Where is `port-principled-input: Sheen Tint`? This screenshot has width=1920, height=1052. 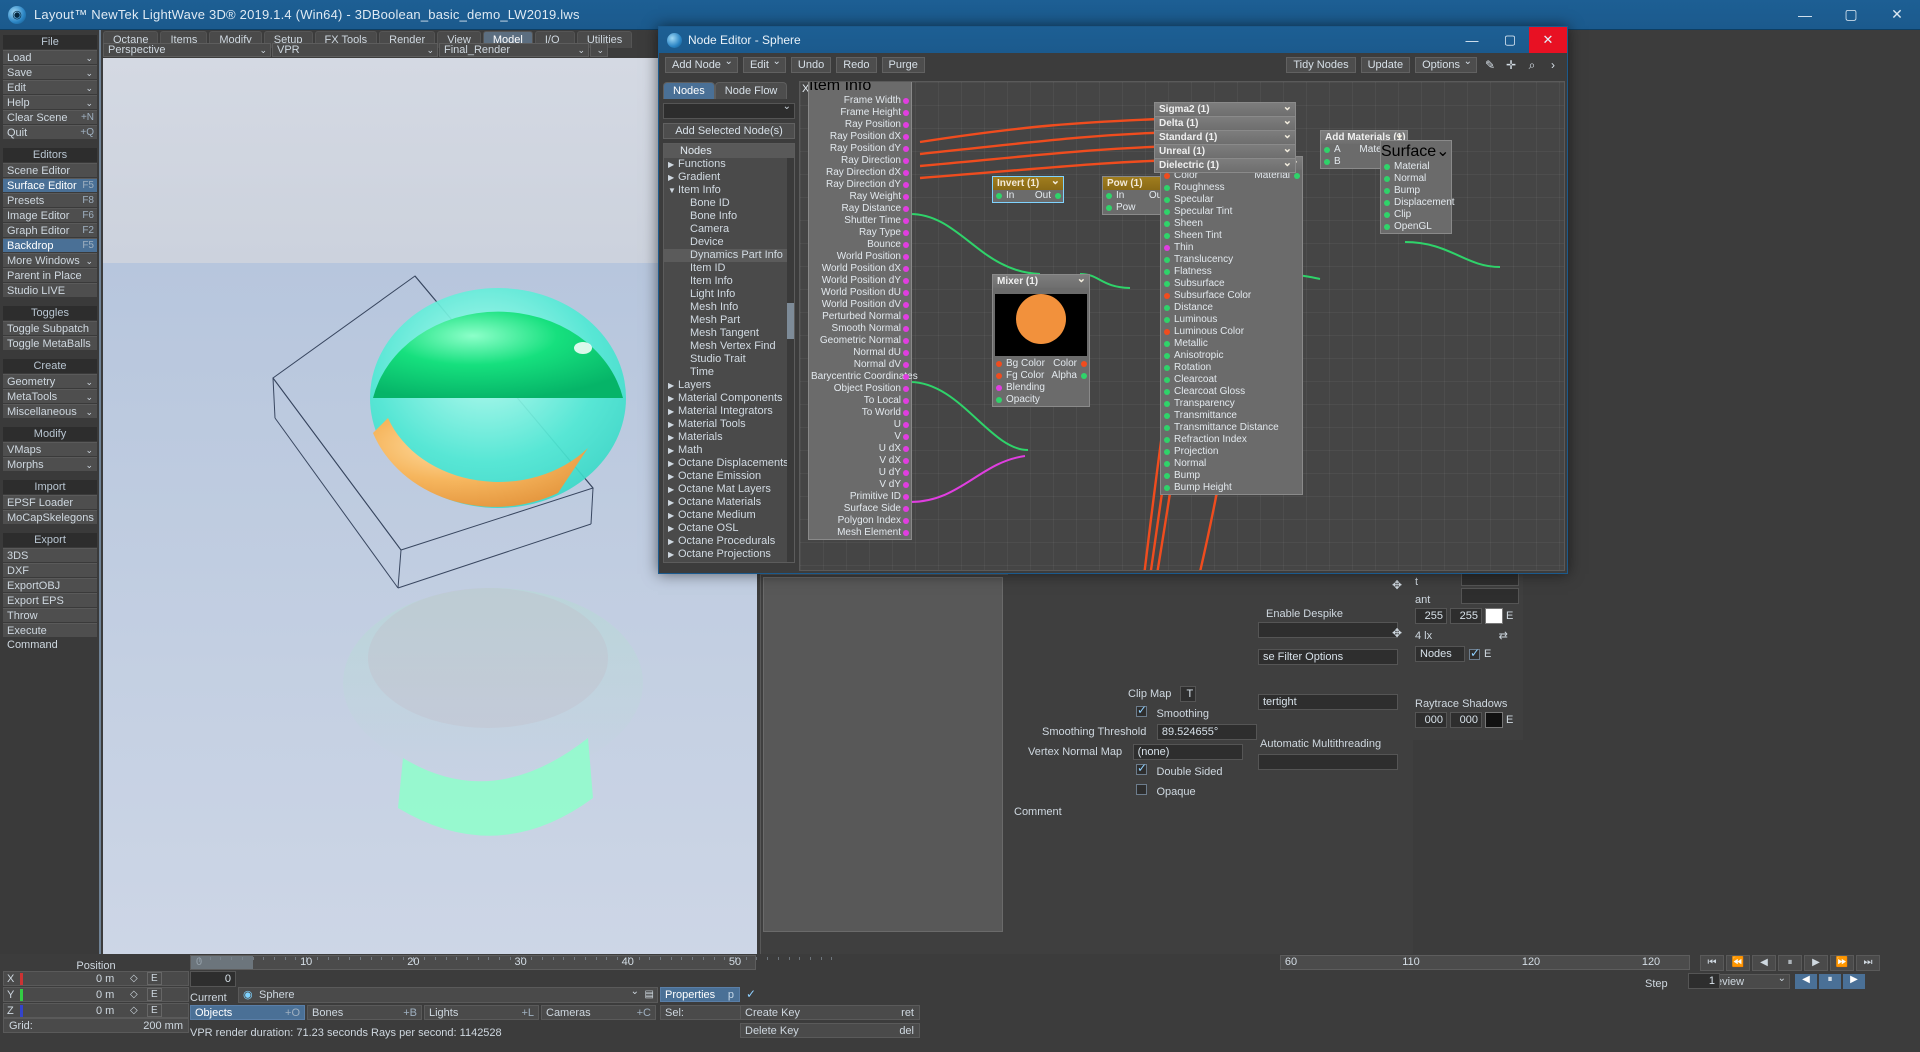 port-principled-input: Sheen Tint is located at coordinates (1231, 236).